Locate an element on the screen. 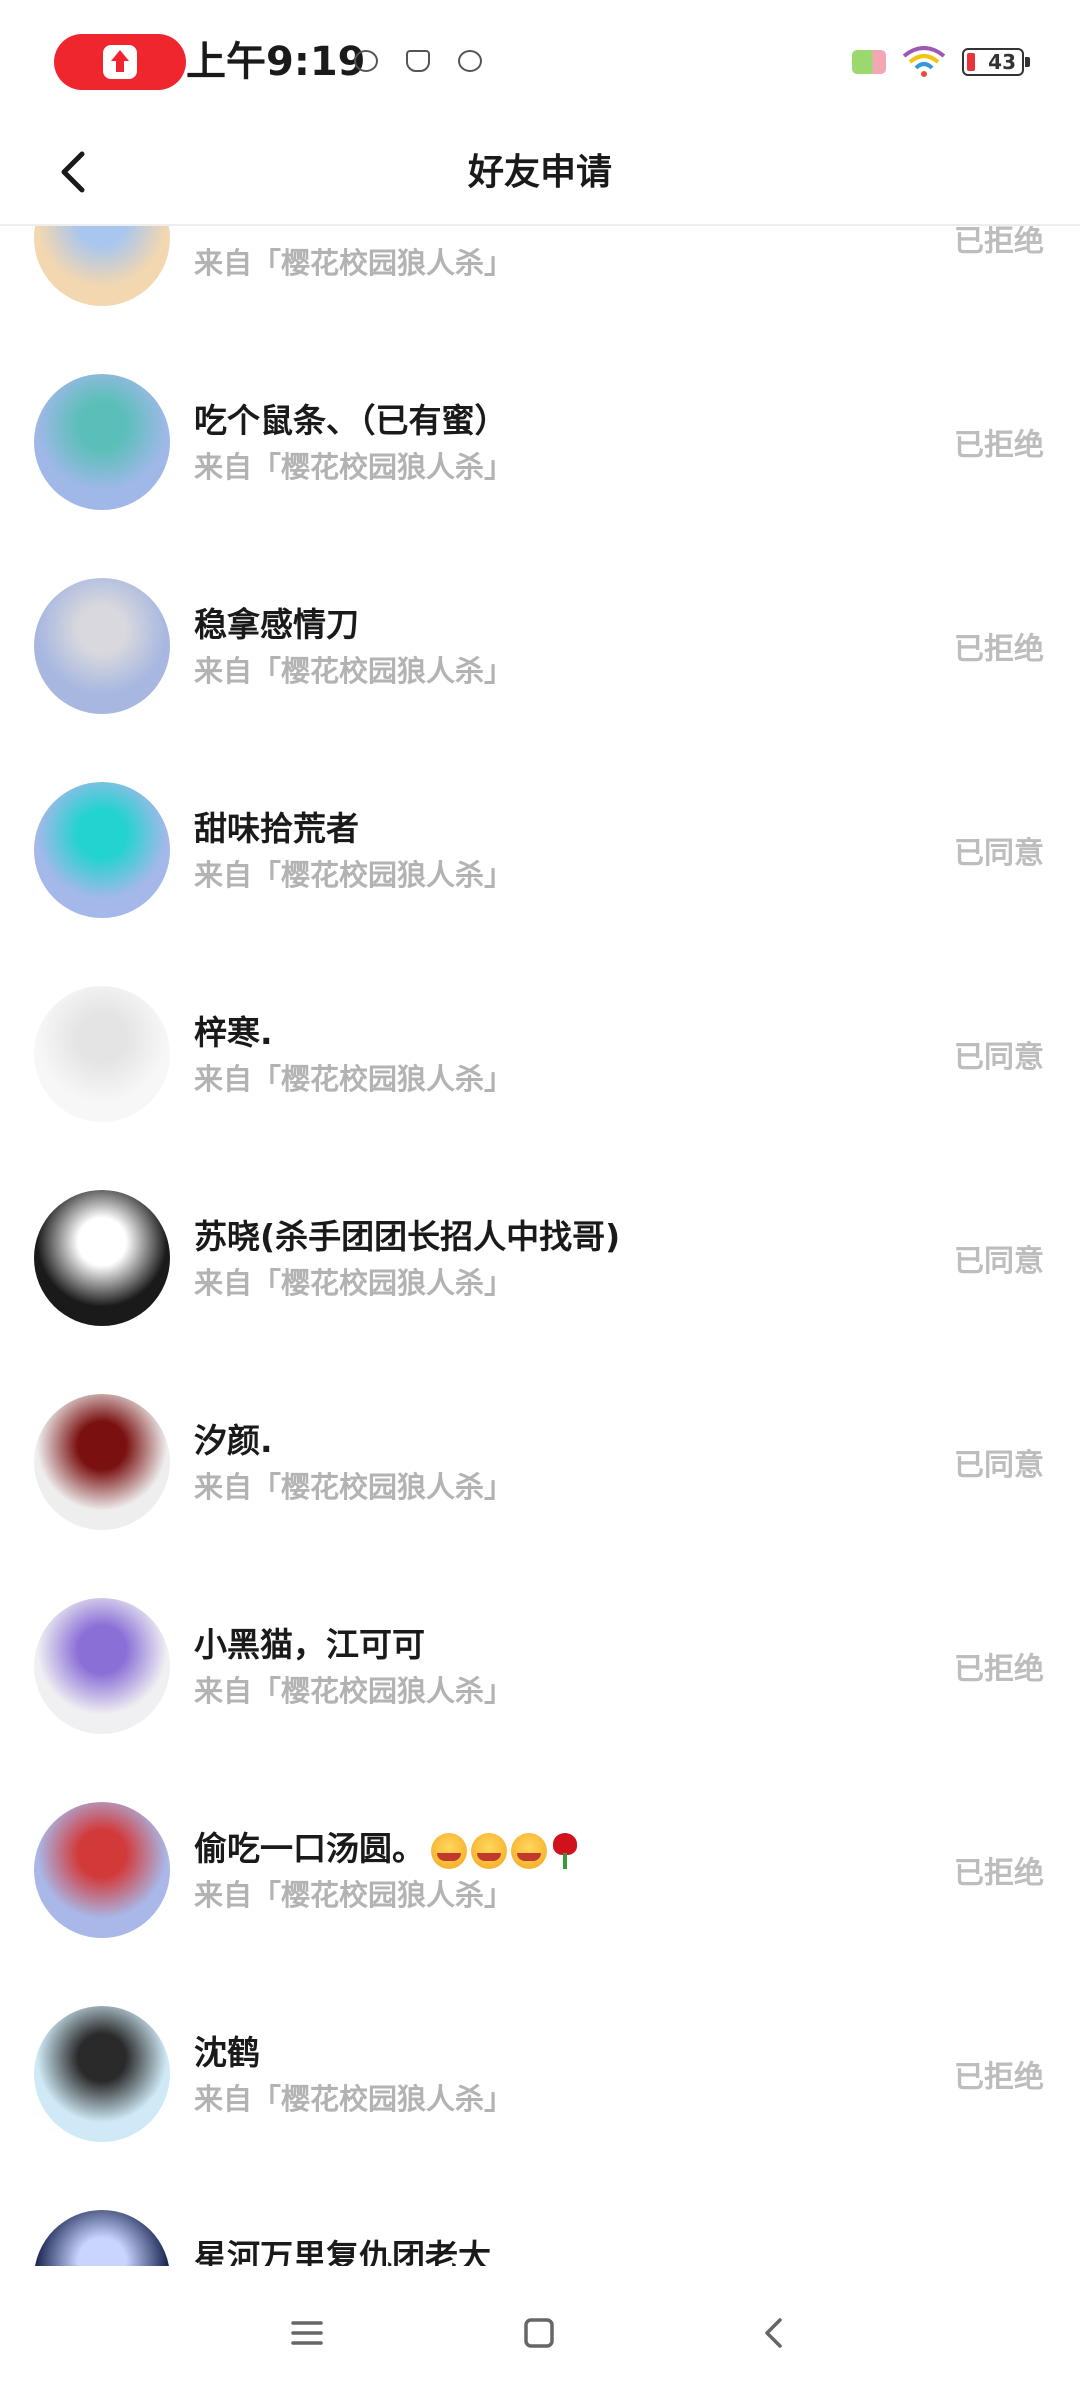 Image resolution: width=1080 pixels, height=2400 pixels. request-name: 汐颜. is located at coordinates (233, 1438).